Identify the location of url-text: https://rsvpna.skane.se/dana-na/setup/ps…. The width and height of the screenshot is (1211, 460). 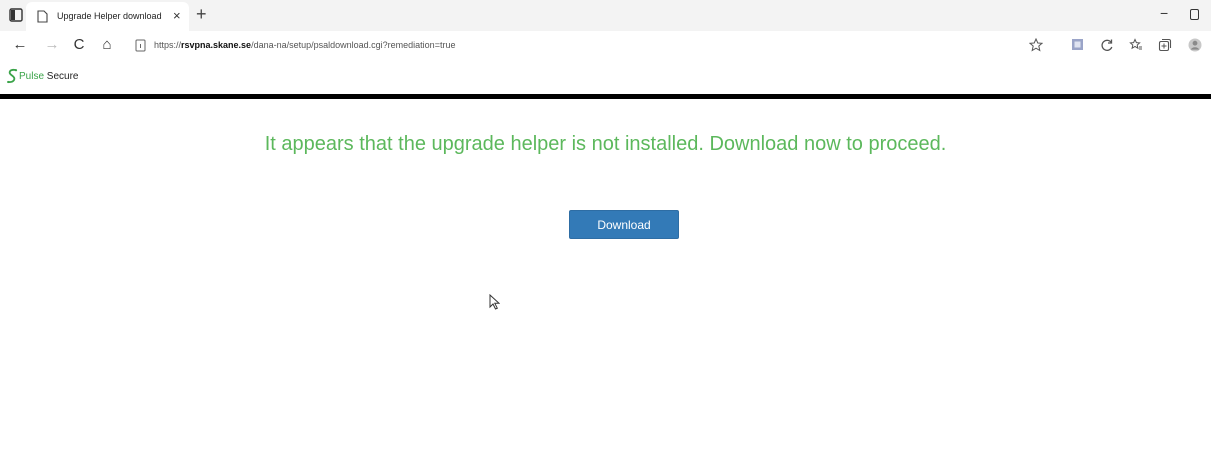
(304, 45).